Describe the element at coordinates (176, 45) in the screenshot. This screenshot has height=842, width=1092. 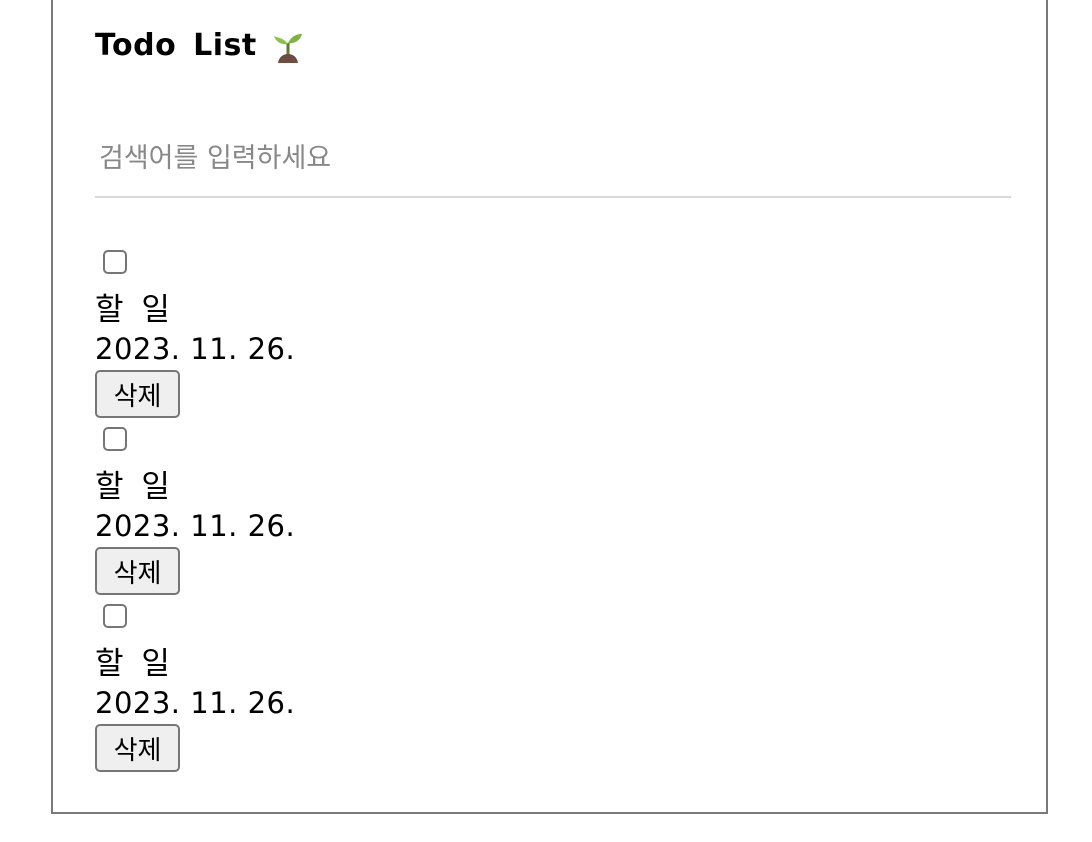
I see `page-title: Todo List` at that location.